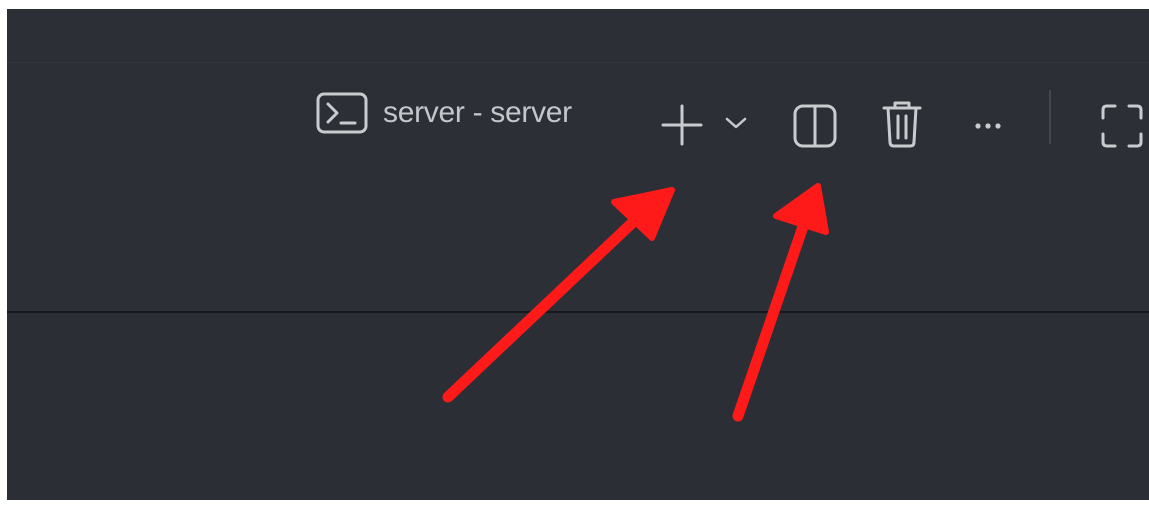  I want to click on maximize-icon, so click(1123, 126).